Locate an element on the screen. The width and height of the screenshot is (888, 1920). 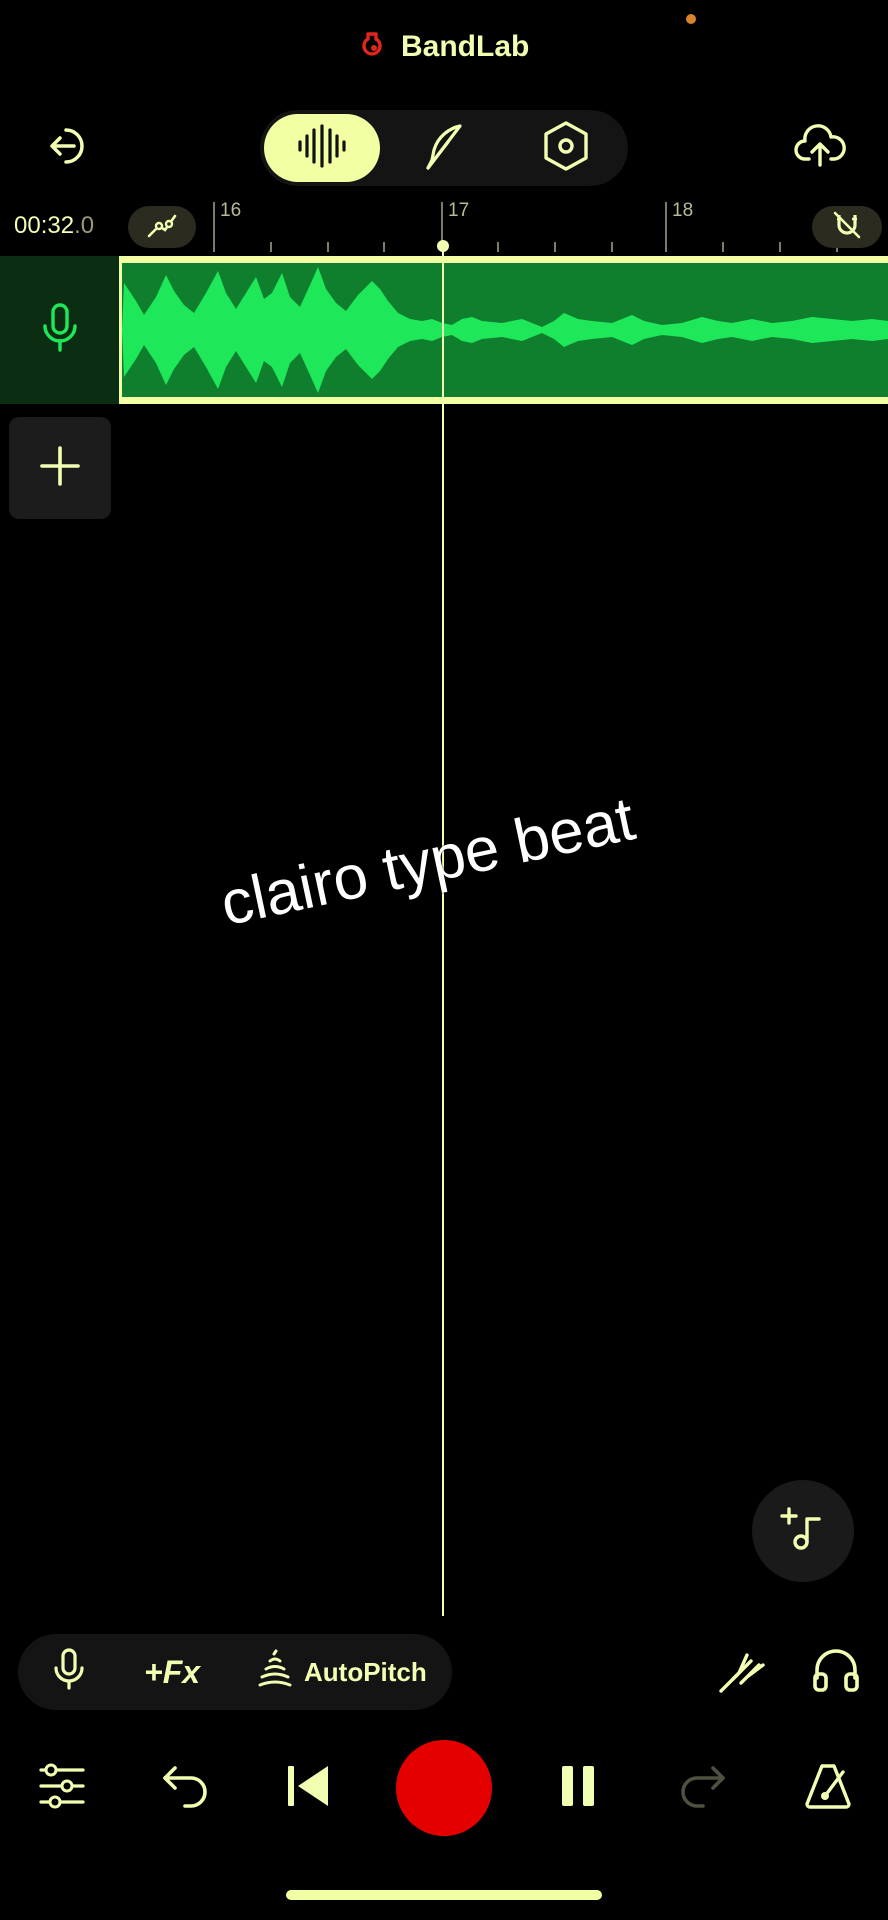
add-music-note-icon is located at coordinates (803, 1531).